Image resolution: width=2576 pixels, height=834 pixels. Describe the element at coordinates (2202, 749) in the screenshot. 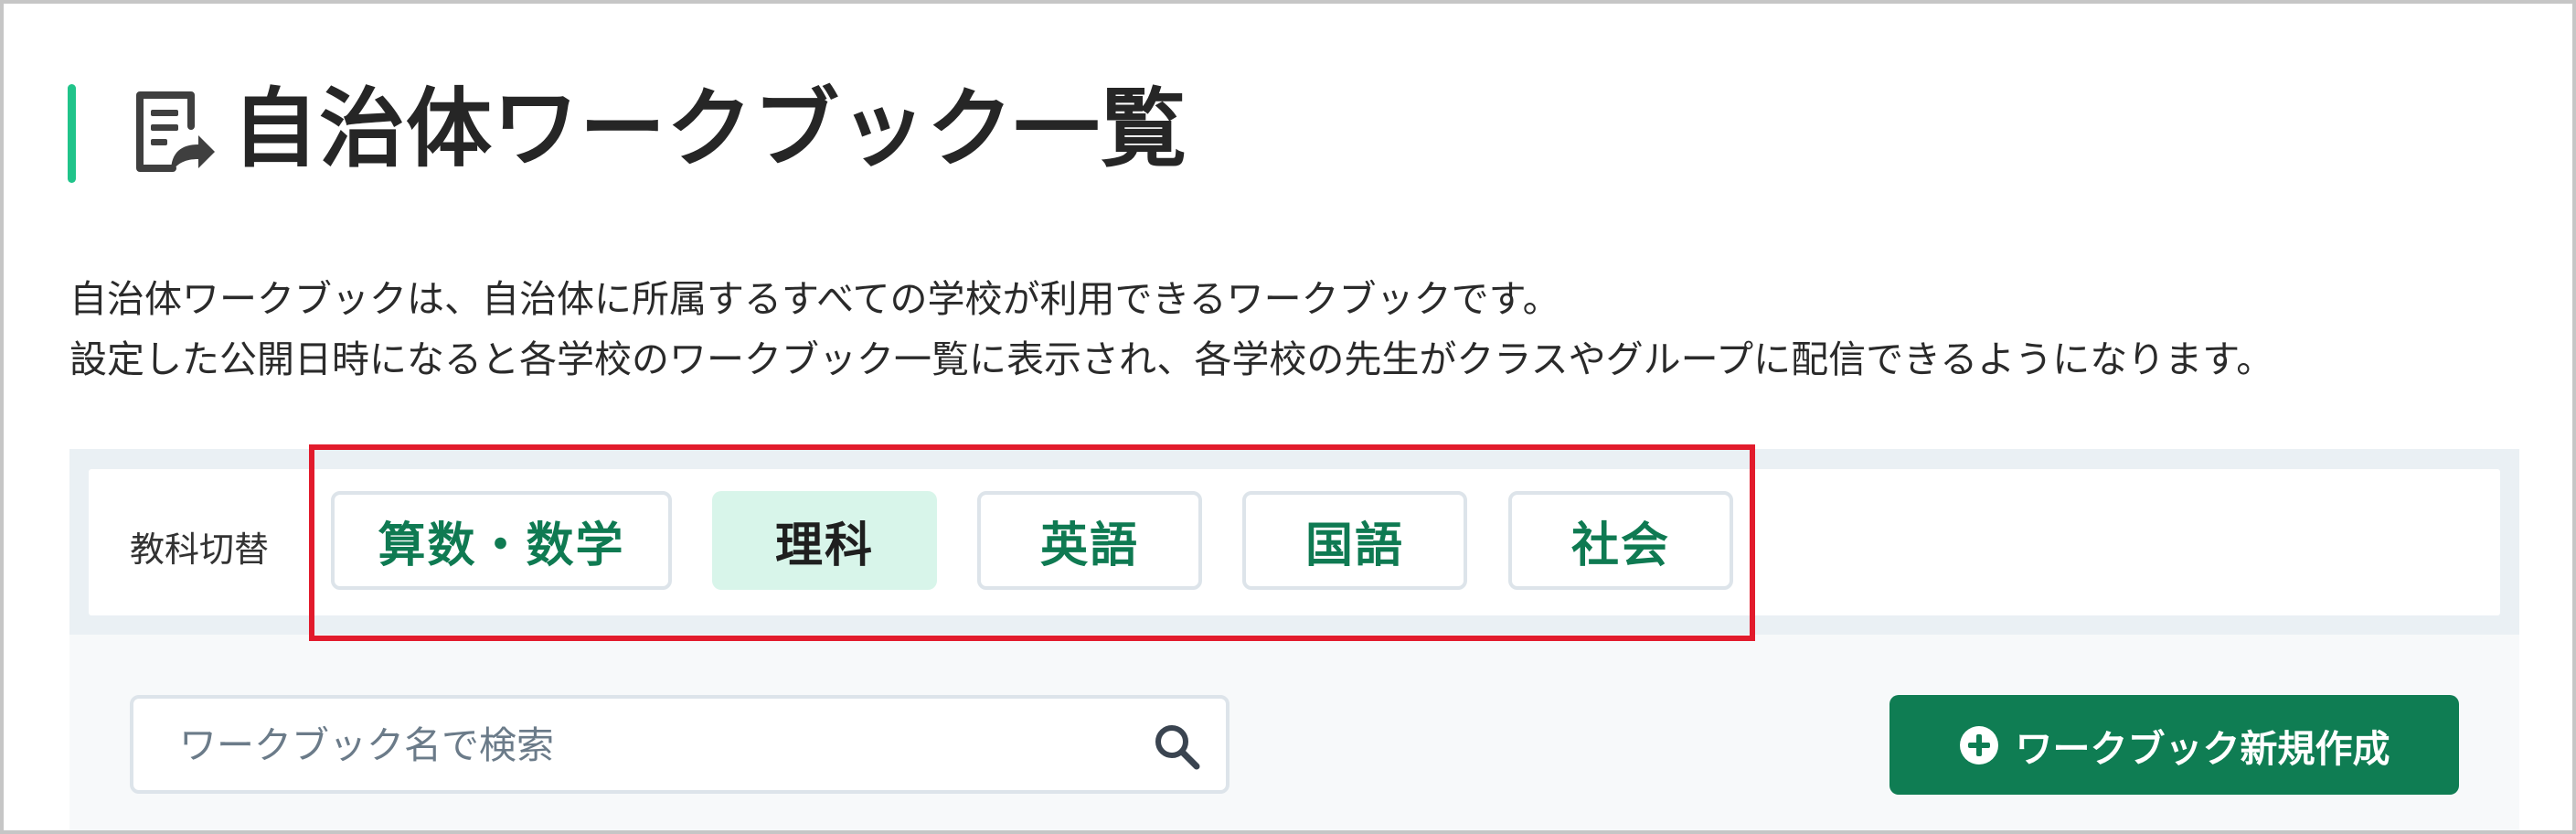

I see `create-workbook-label: ワークブック新規作成` at that location.